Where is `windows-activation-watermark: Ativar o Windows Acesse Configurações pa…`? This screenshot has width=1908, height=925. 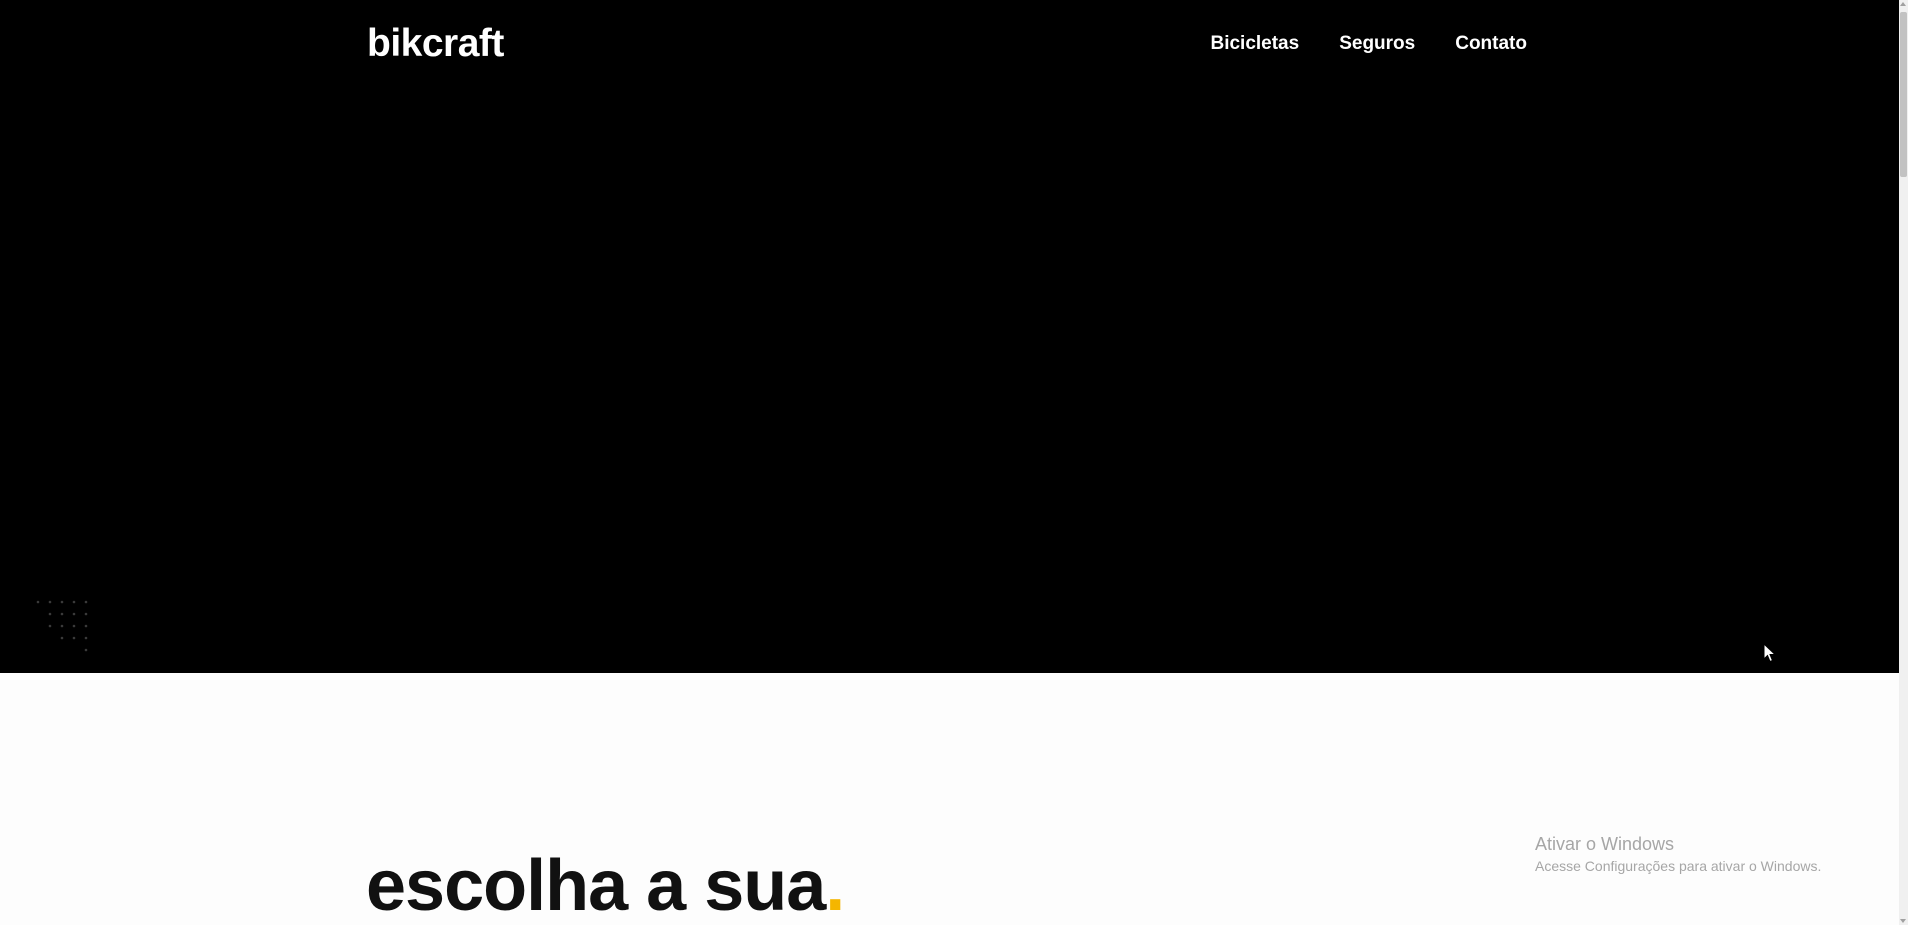
windows-activation-watermark: Ativar o Windows Acesse Configurações pa… is located at coordinates (1678, 855).